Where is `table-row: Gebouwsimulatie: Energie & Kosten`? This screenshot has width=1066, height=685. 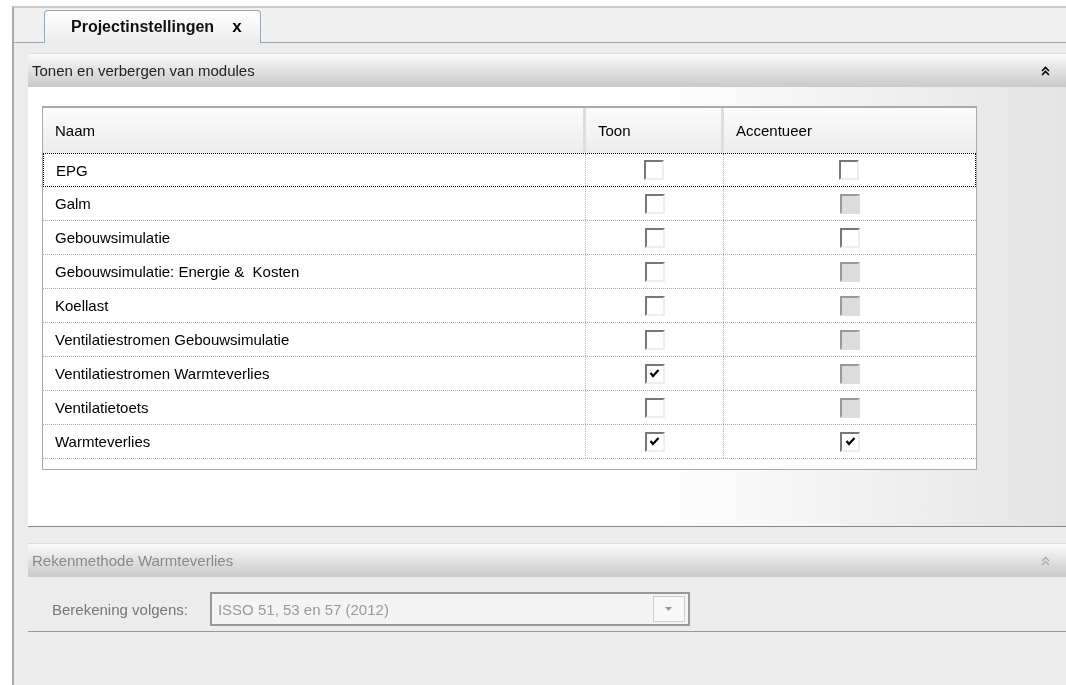
table-row: Gebouwsimulatie: Energie & Kosten is located at coordinates (509, 272).